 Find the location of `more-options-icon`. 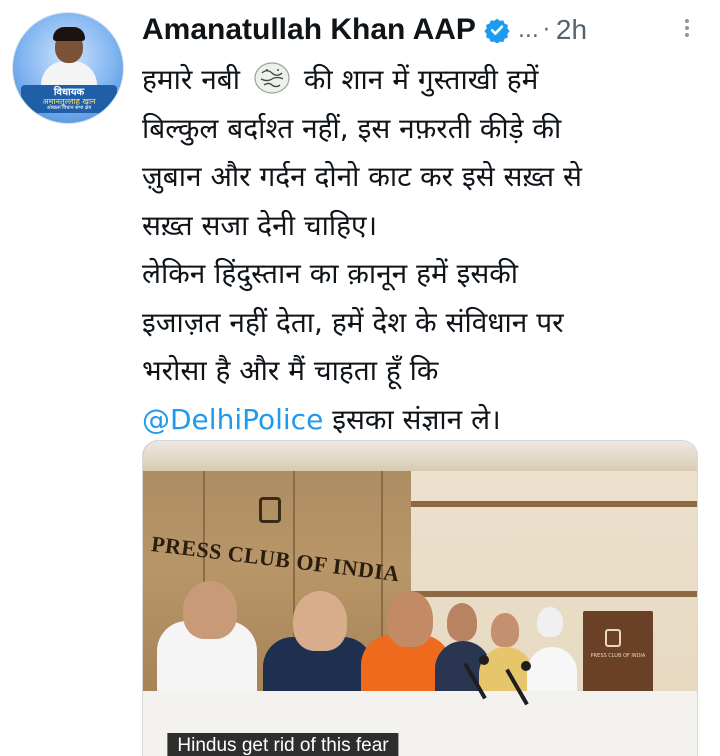

more-options-icon is located at coordinates (687, 30).